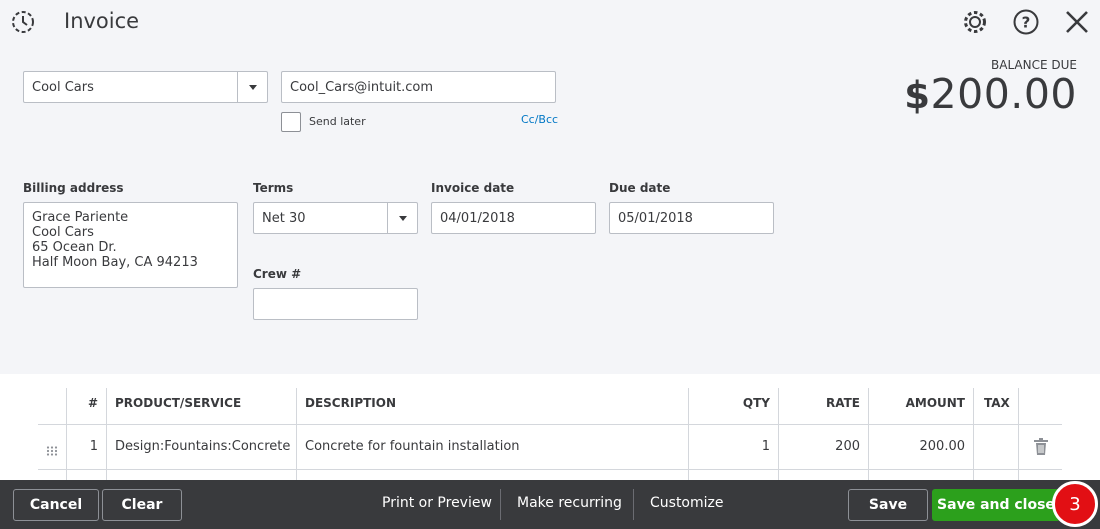 This screenshot has width=1100, height=529. What do you see at coordinates (1077, 22) in the screenshot?
I see `close-icon` at bounding box center [1077, 22].